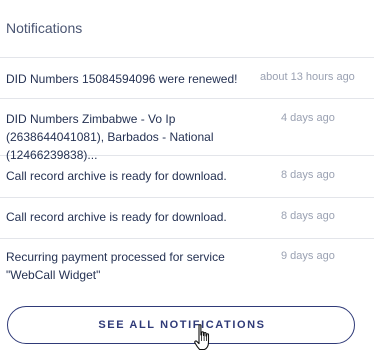 This screenshot has height=360, width=374. I want to click on notification-time: about 13 hours ago, so click(307, 77).